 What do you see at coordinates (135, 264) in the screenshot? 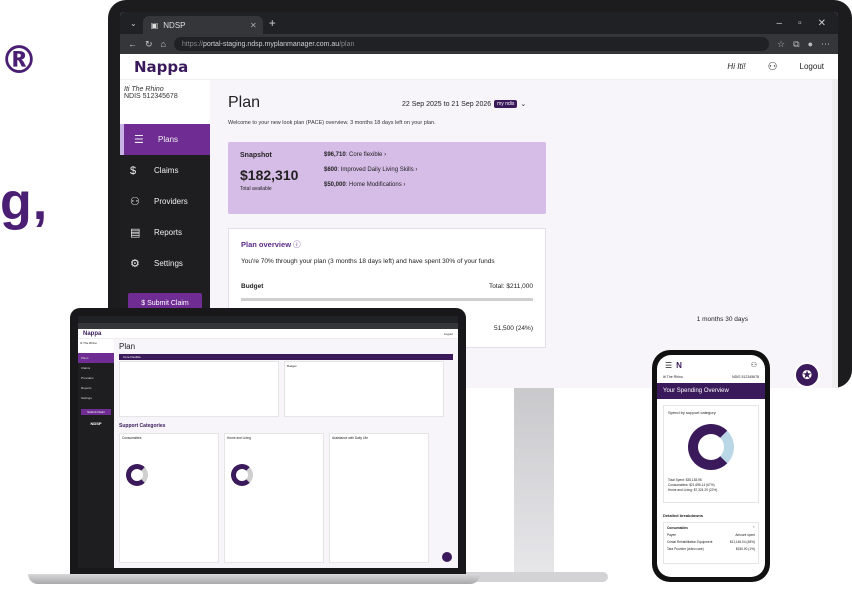
I see `settings-icon: ⚙` at bounding box center [135, 264].